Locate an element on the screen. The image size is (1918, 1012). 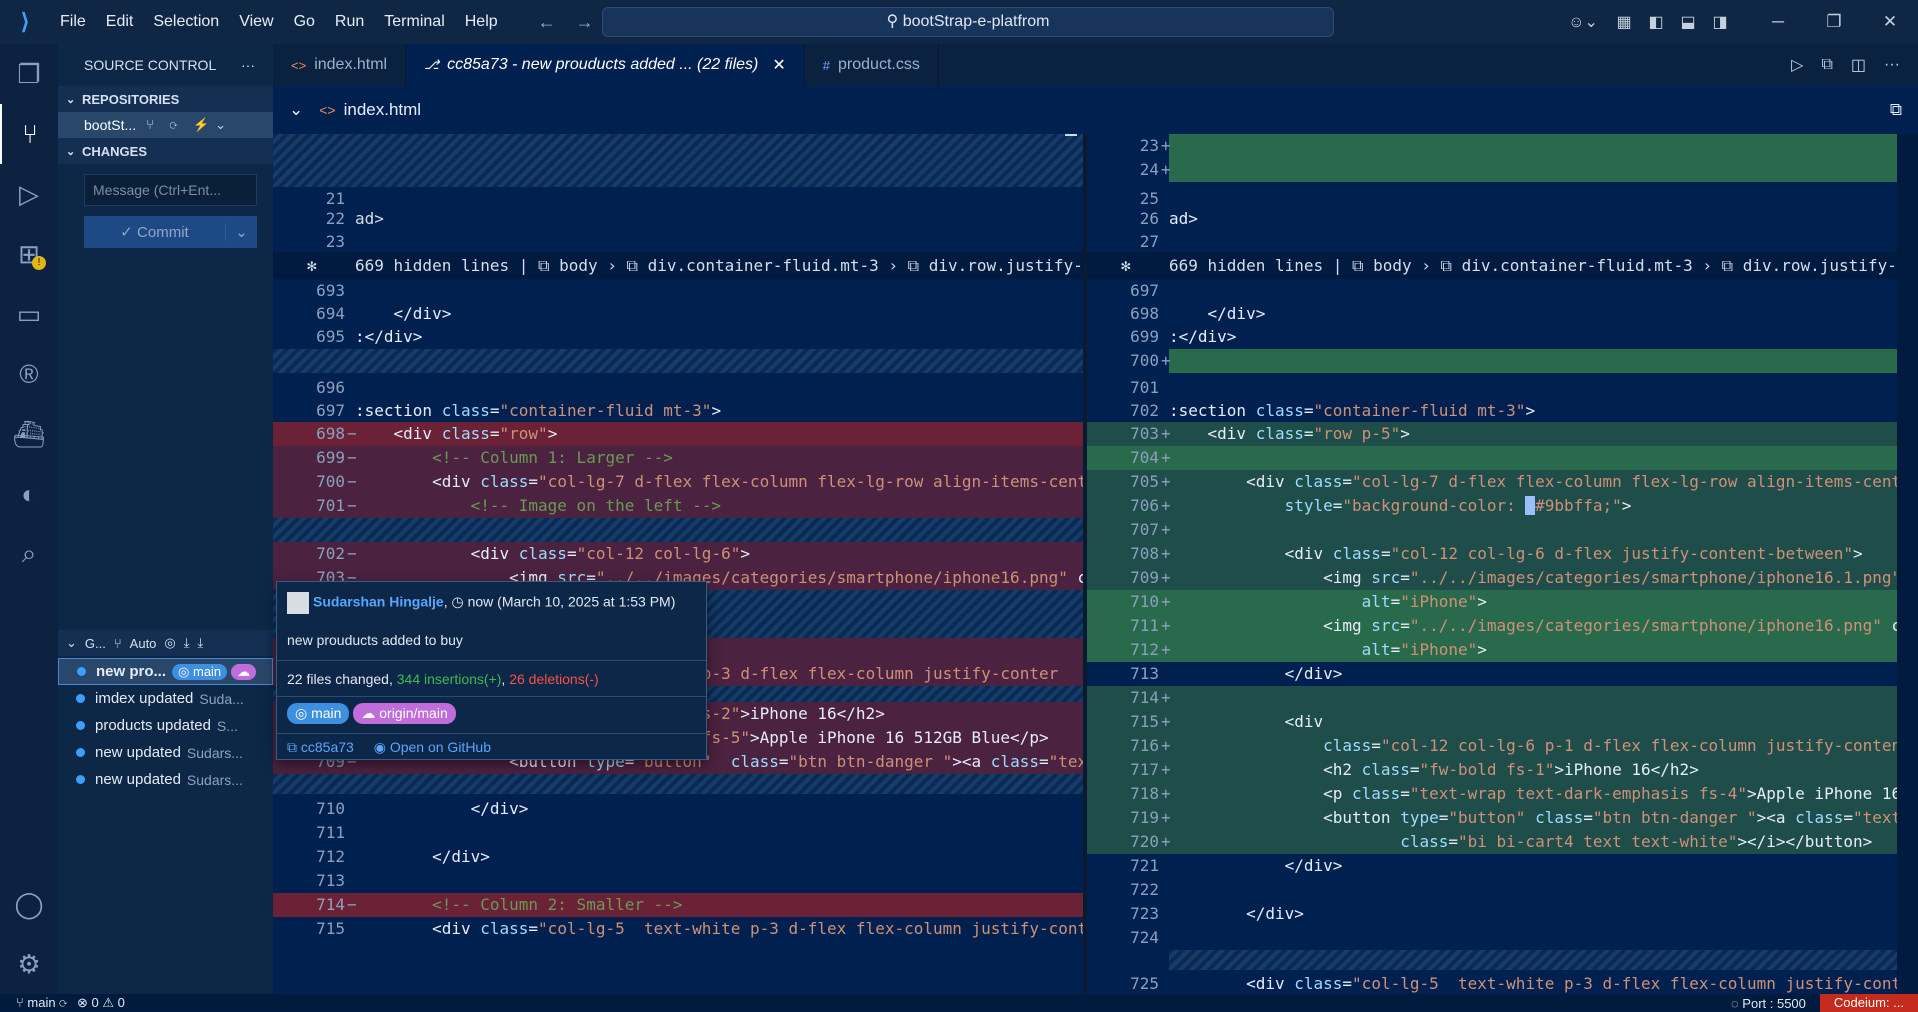
explorer-icon: ❐ is located at coordinates (29, 74).